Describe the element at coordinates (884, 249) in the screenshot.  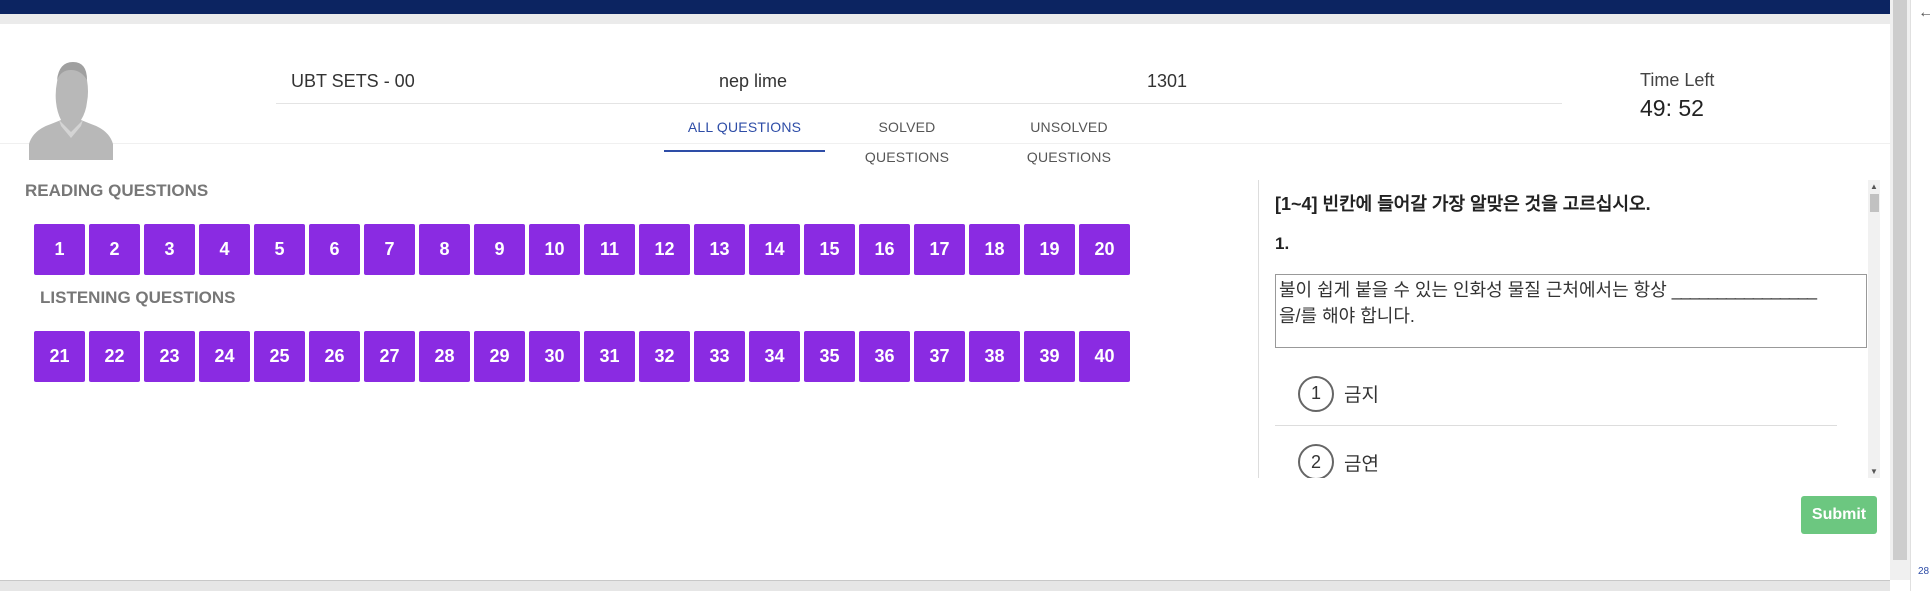
I see `question-number-button: 16` at that location.